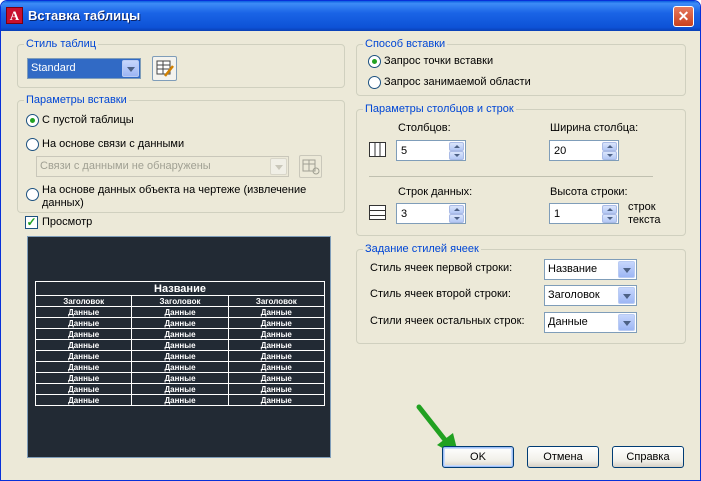 This screenshot has width=701, height=481. I want to click on row-height-value: 1, so click(557, 214).